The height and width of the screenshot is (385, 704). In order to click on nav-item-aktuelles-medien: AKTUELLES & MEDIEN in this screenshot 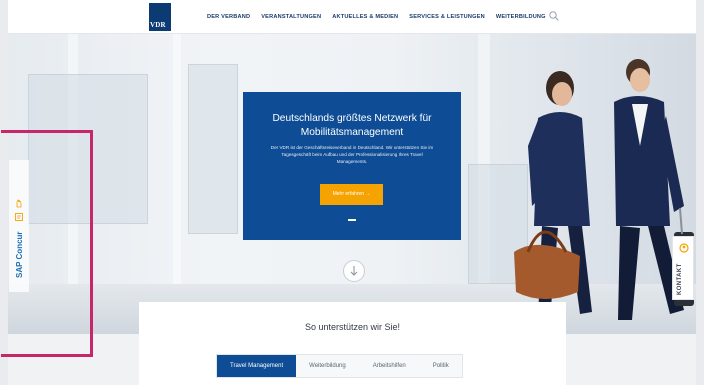, I will do `click(365, 17)`.